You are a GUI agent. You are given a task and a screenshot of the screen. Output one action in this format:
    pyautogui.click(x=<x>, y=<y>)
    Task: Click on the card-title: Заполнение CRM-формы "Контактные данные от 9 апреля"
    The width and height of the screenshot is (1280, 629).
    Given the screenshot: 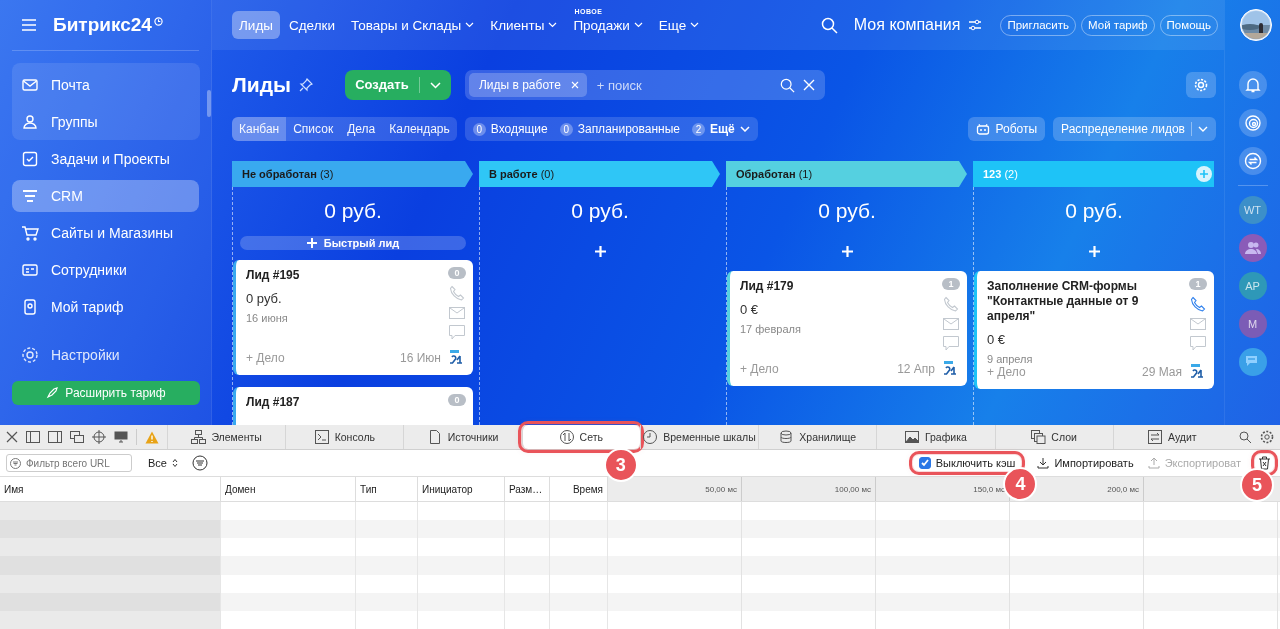 What is the action you would take?
    pyautogui.click(x=1087, y=301)
    